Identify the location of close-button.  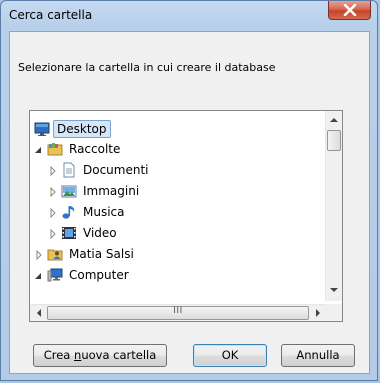
(349, 10).